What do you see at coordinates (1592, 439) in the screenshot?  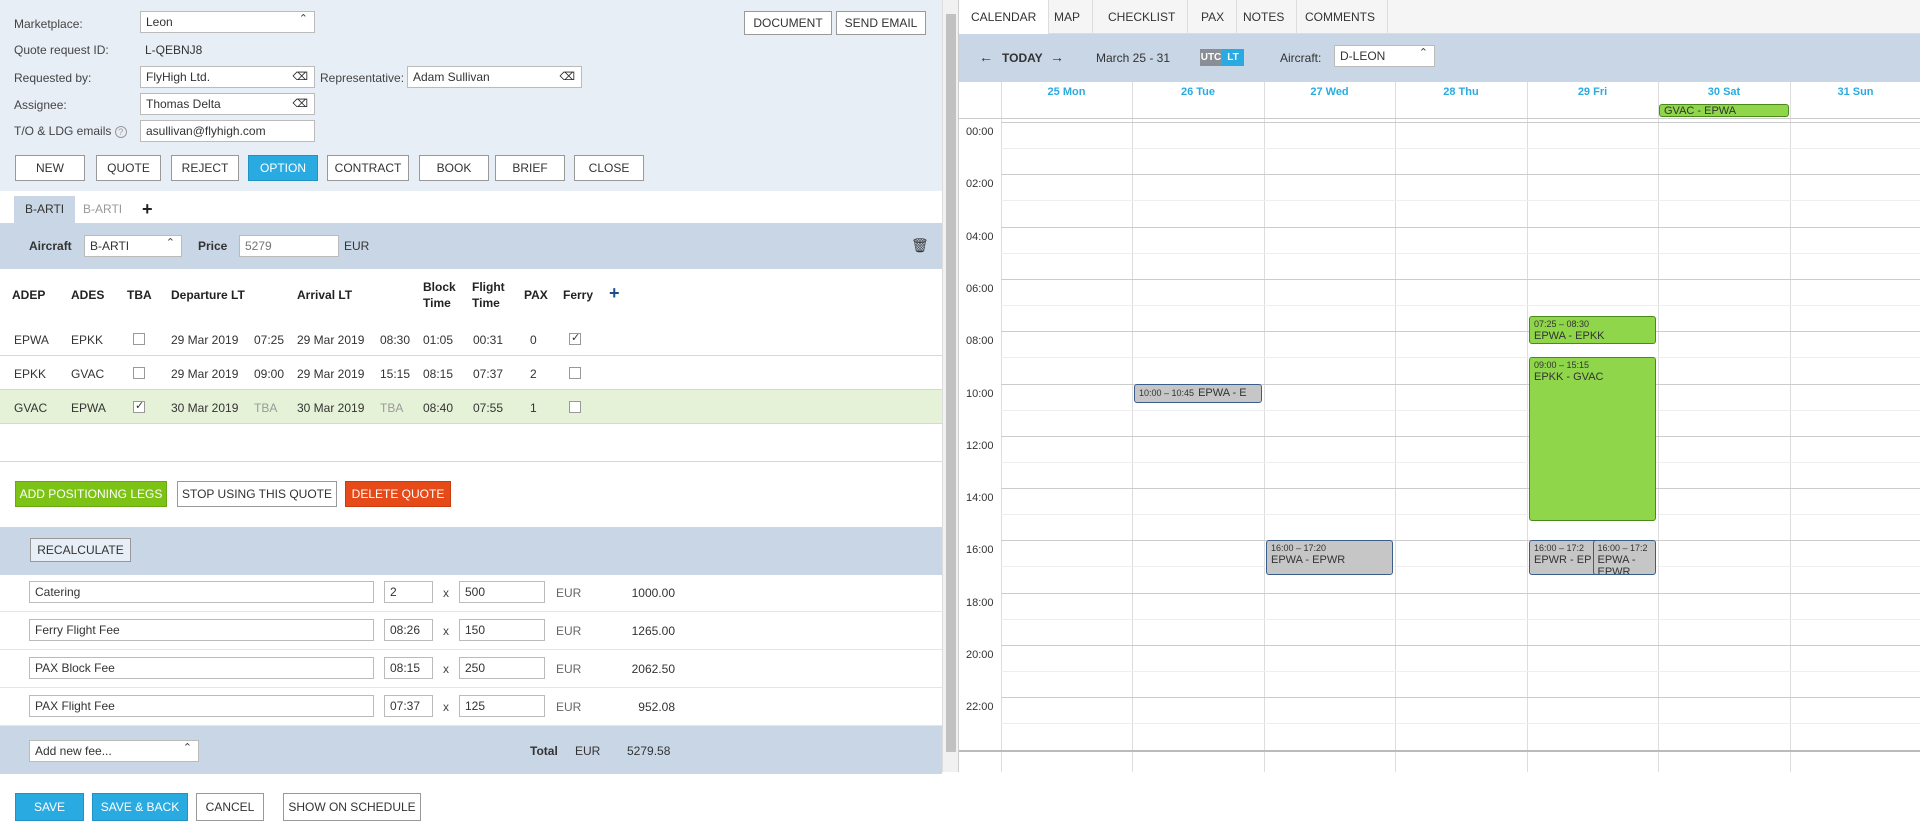 I see `calendar-event: 09:00 – 15:15 EPKK - GVAC` at bounding box center [1592, 439].